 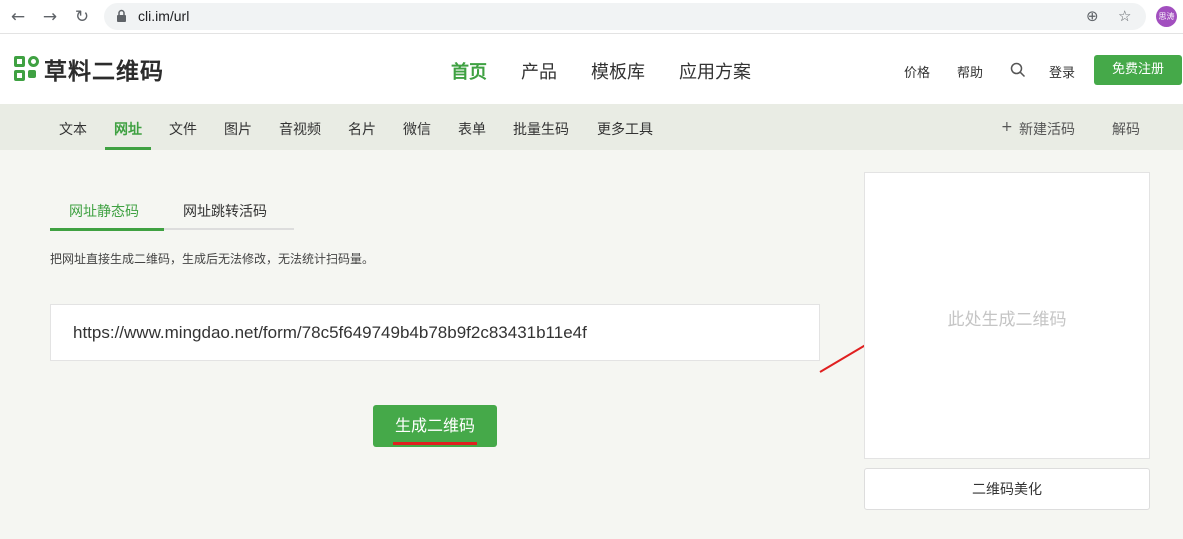 I want to click on zoom-icon: ⊕, so click(x=1092, y=16).